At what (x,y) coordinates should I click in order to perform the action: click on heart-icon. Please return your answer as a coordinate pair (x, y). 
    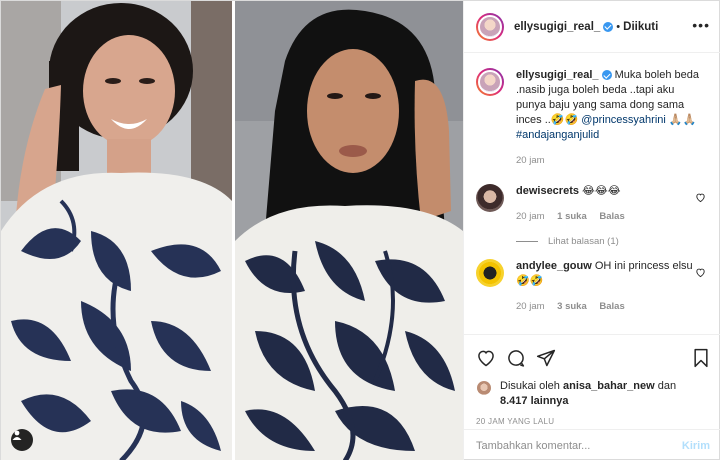
    Looking at the image, I should click on (486, 358).